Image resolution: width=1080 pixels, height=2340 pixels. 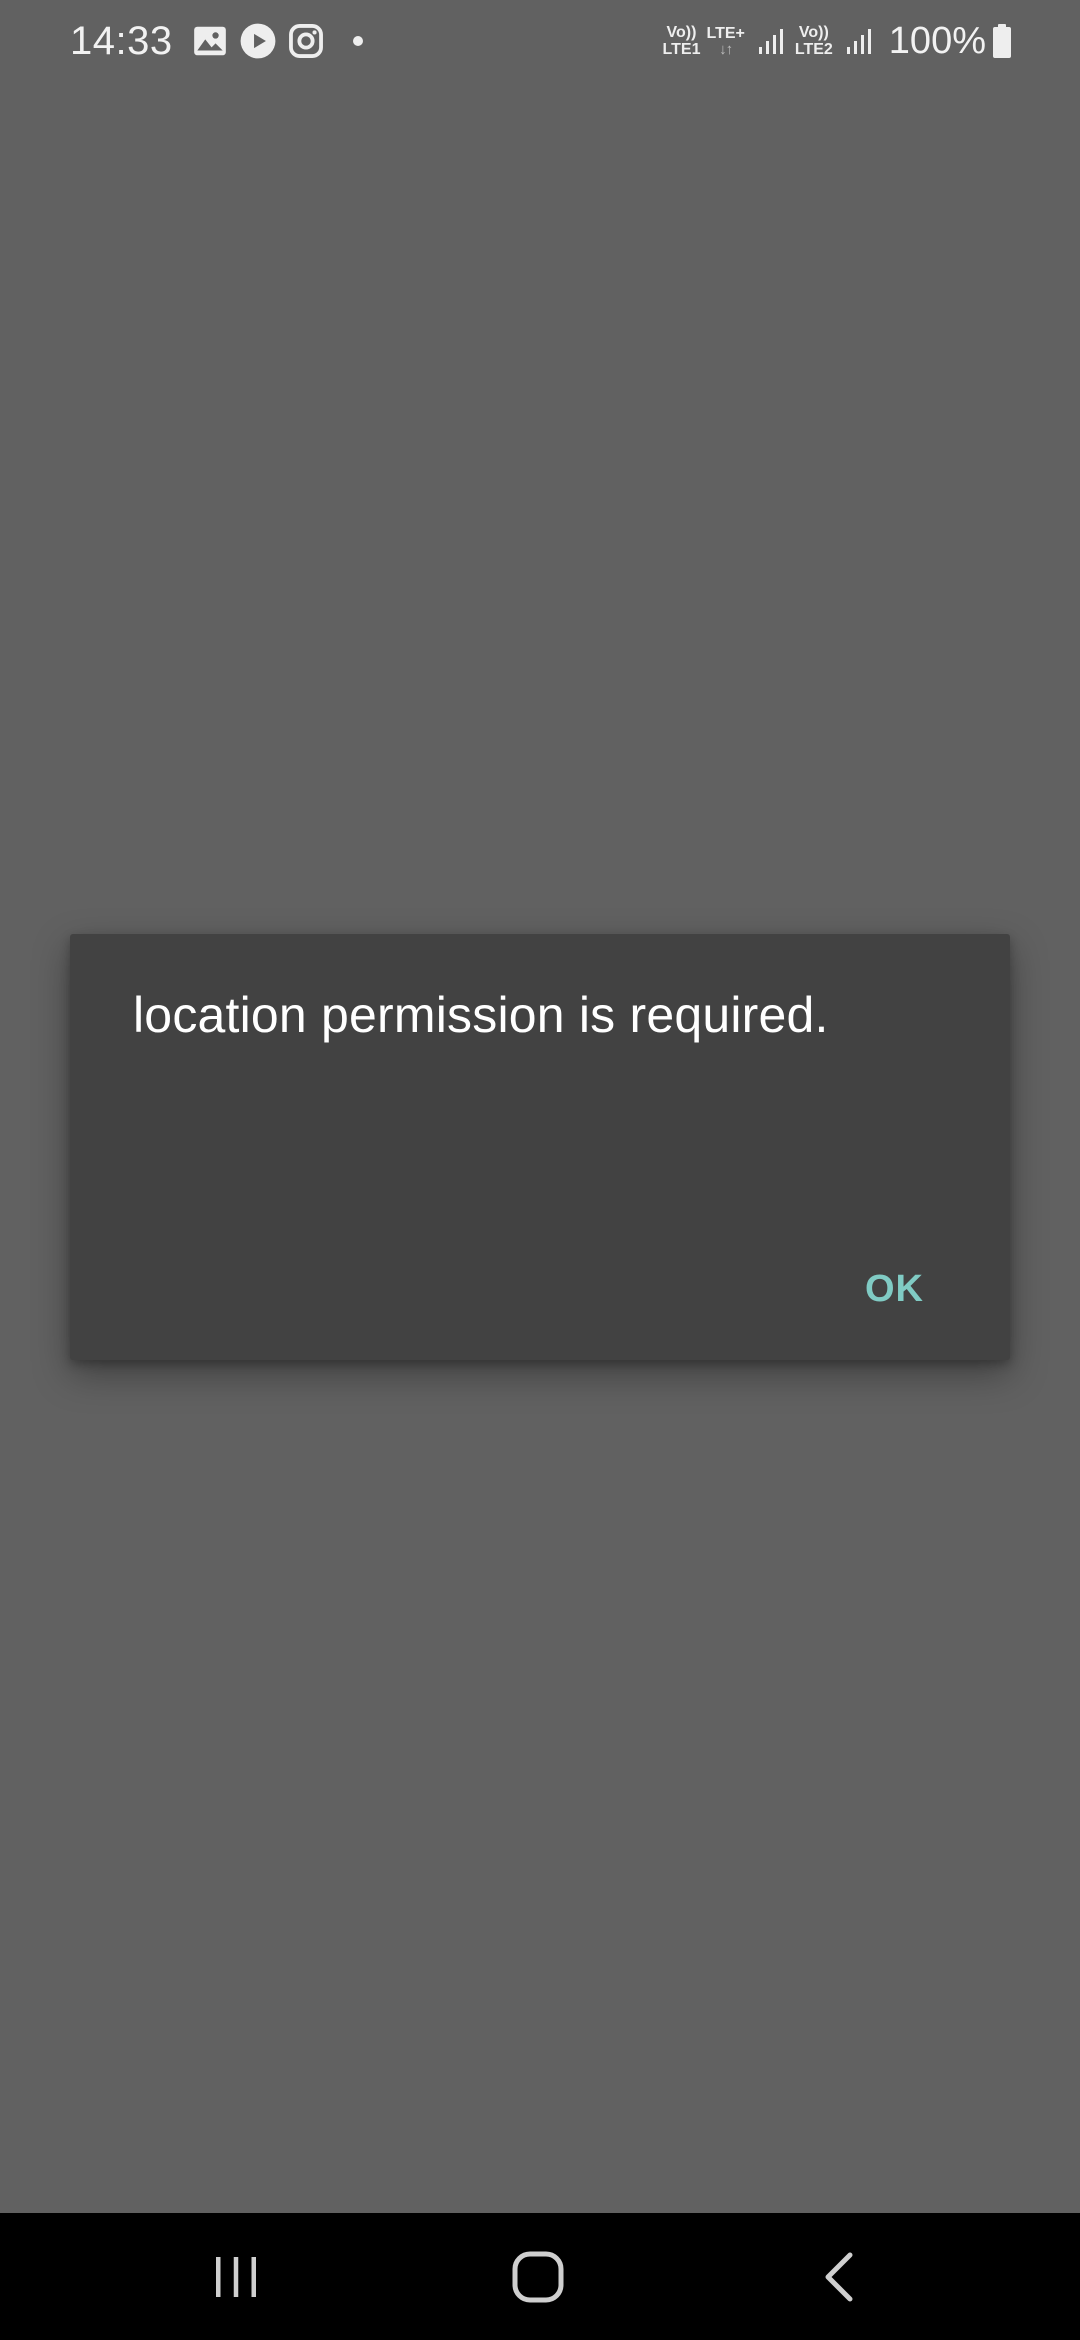 What do you see at coordinates (121, 40) in the screenshot?
I see `clock: 14:33` at bounding box center [121, 40].